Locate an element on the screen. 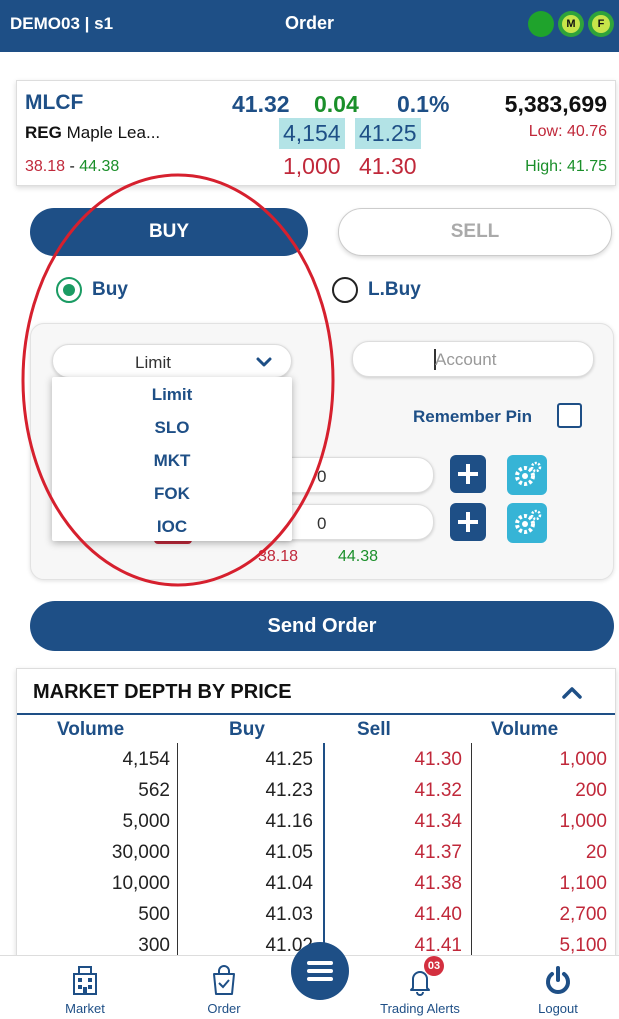 The image size is (619, 1019). sell-price-cell: 41.30 is located at coordinates (438, 759).